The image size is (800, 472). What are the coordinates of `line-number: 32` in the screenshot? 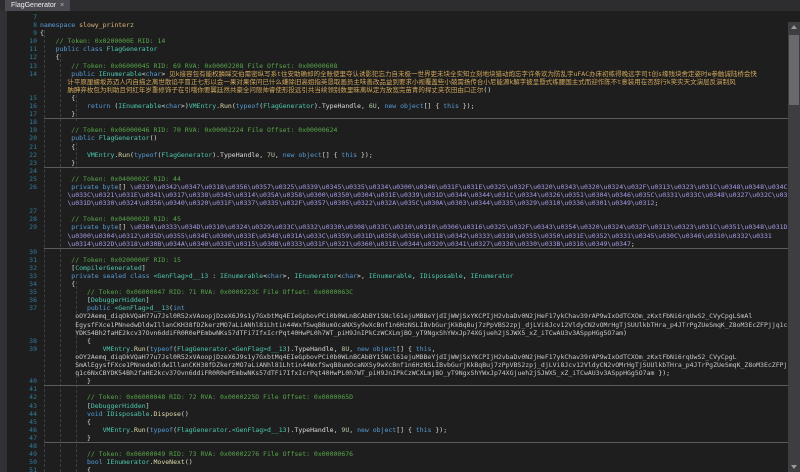 It's located at (33, 267).